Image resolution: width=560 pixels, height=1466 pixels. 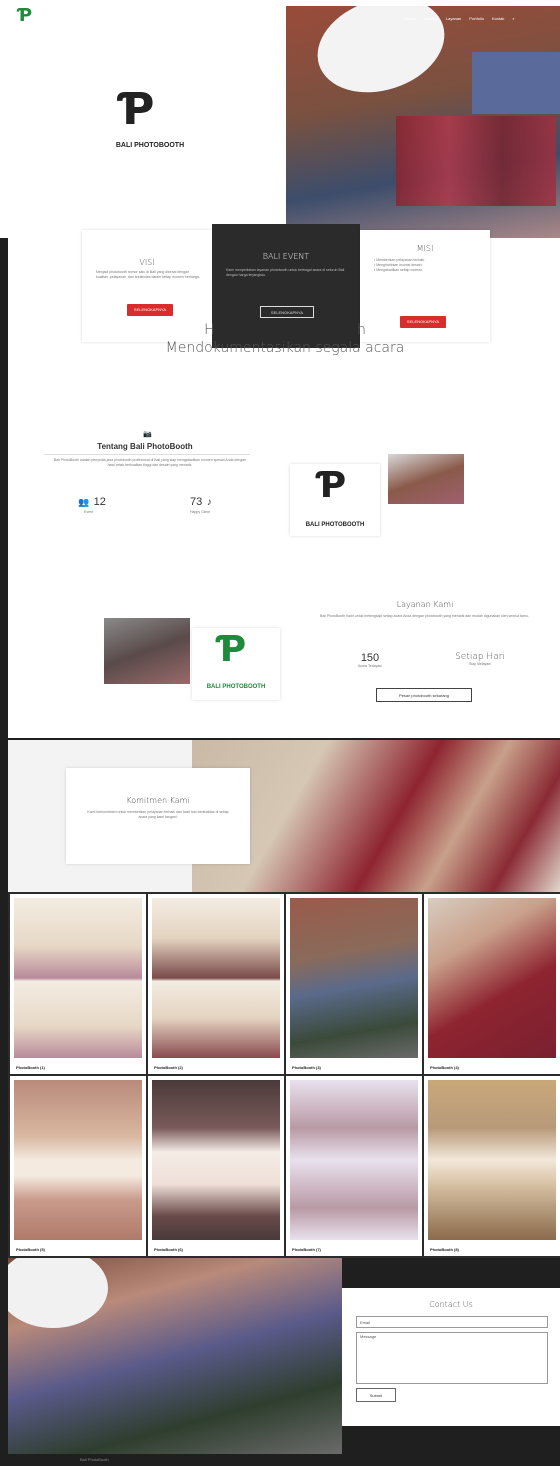 I want to click on footer-text: Bali PhotoBooth, so click(x=94, y=1459).